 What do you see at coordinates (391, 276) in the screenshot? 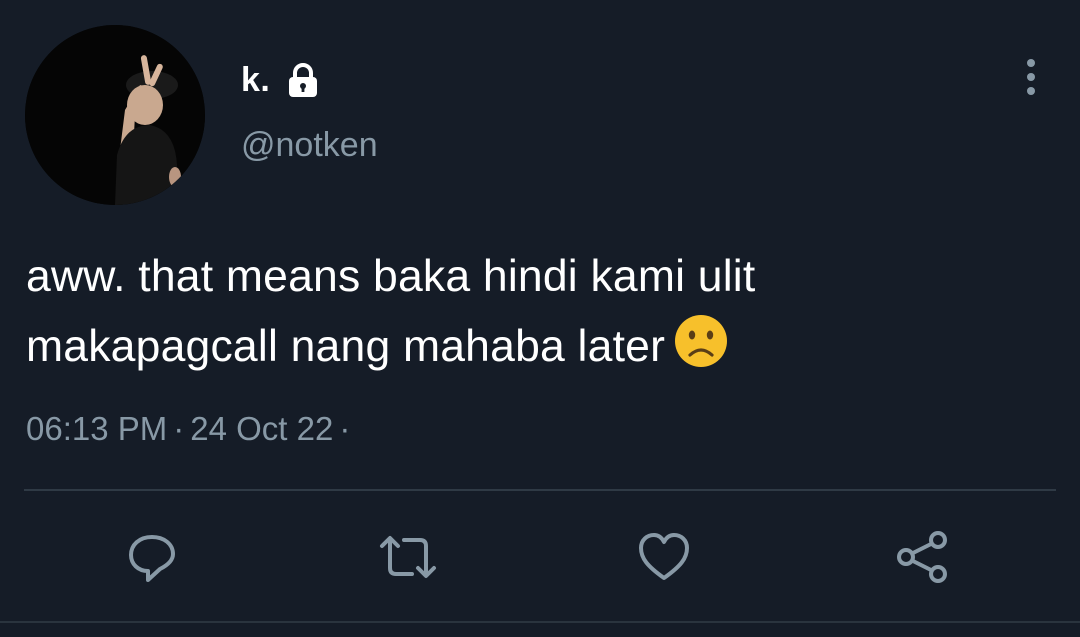
I see `tweet-line-1: aww. that means baka hindi kami ulit` at bounding box center [391, 276].